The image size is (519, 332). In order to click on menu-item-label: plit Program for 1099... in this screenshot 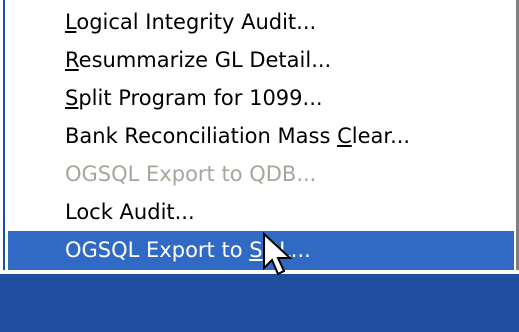, I will do `click(200, 98)`.